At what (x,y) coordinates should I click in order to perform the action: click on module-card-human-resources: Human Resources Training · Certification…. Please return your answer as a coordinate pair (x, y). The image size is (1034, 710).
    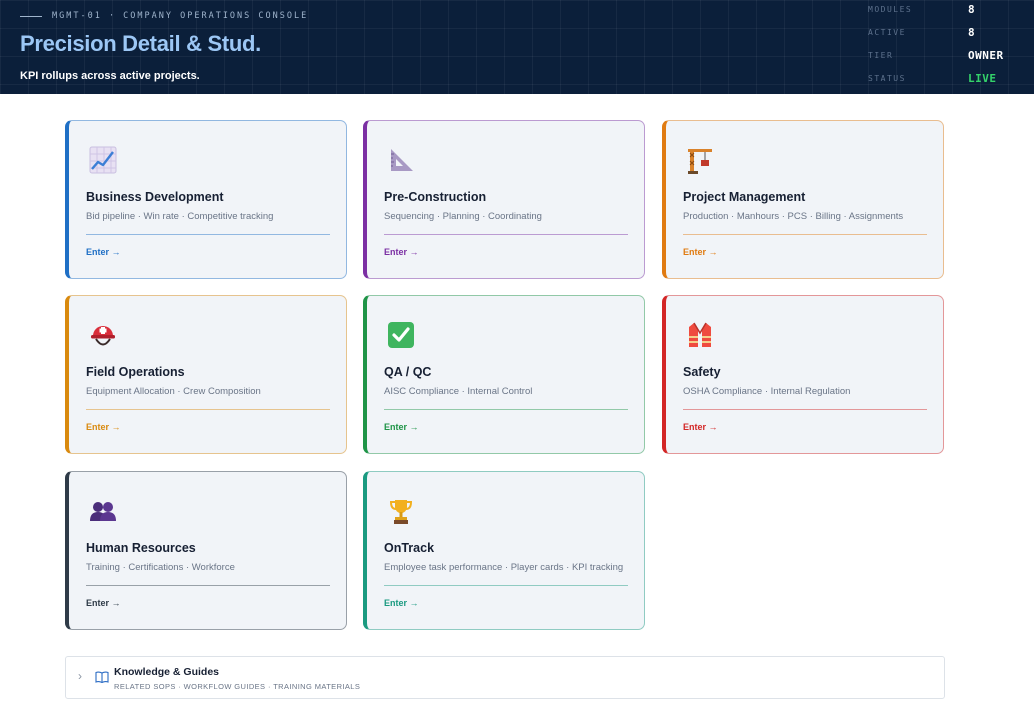
    Looking at the image, I should click on (206, 550).